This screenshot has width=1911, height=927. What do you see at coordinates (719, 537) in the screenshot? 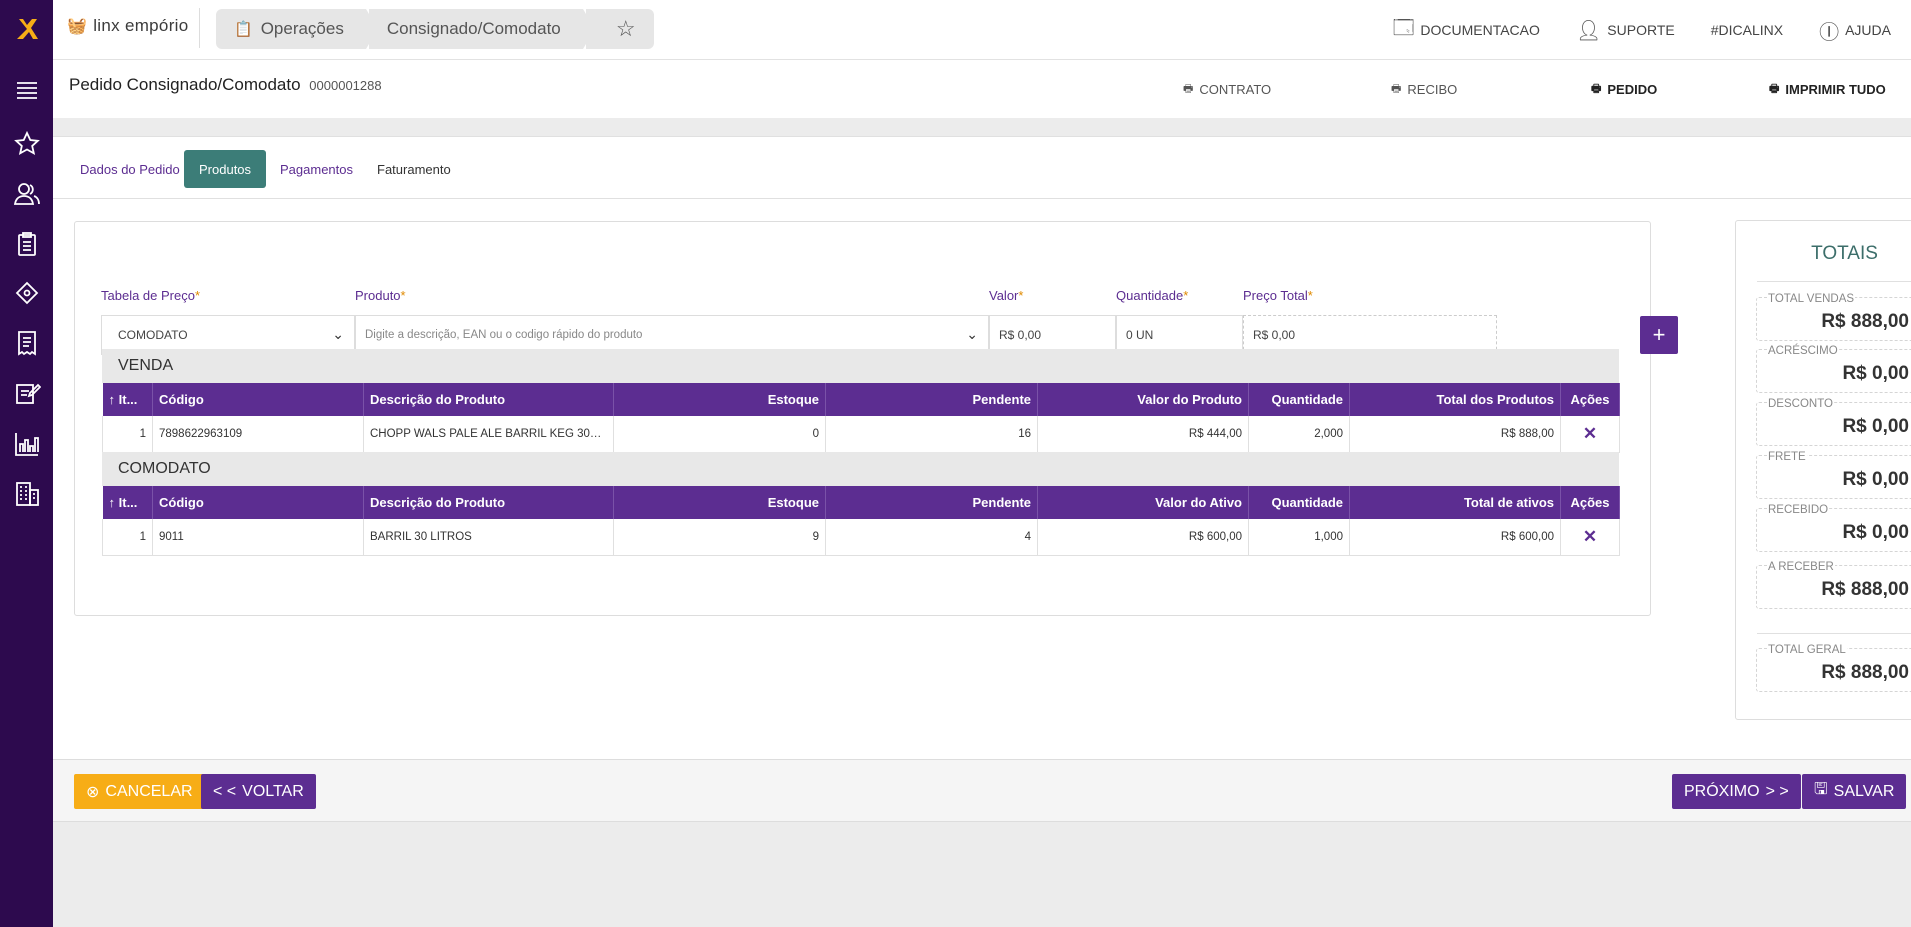
I see `cell-estoque: 9` at bounding box center [719, 537].